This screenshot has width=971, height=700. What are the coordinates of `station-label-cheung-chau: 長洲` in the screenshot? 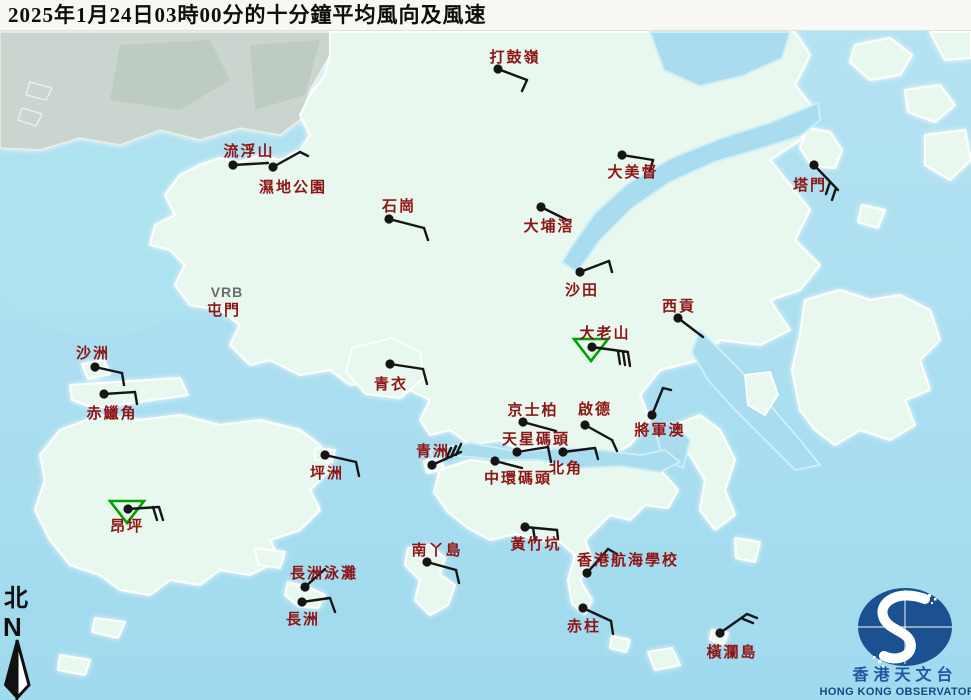 It's located at (303, 619).